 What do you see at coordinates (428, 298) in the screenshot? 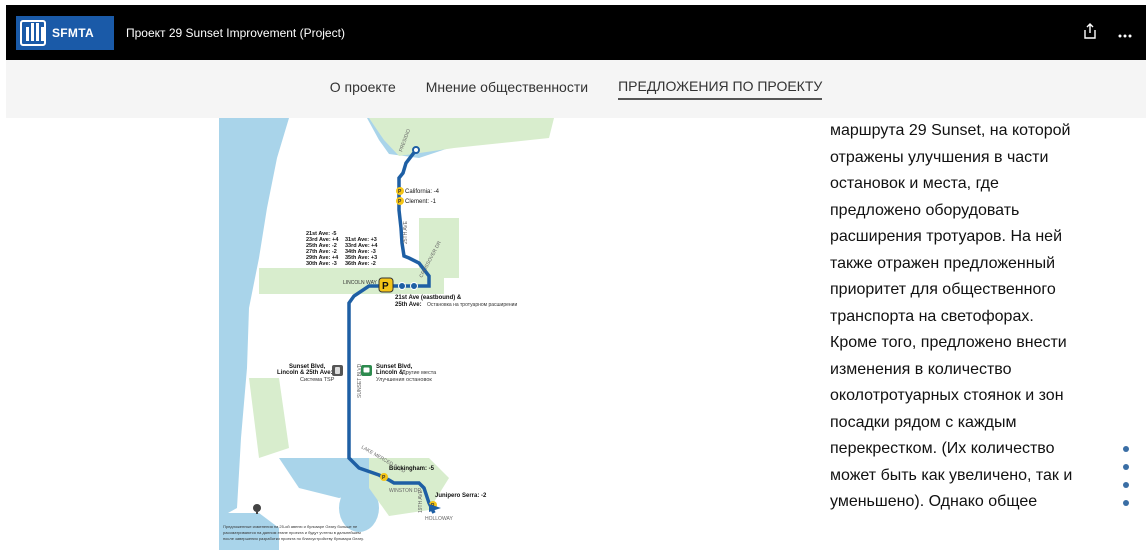
I see `label-stop-title-1: 21st Ave (eastbound) &` at bounding box center [428, 298].